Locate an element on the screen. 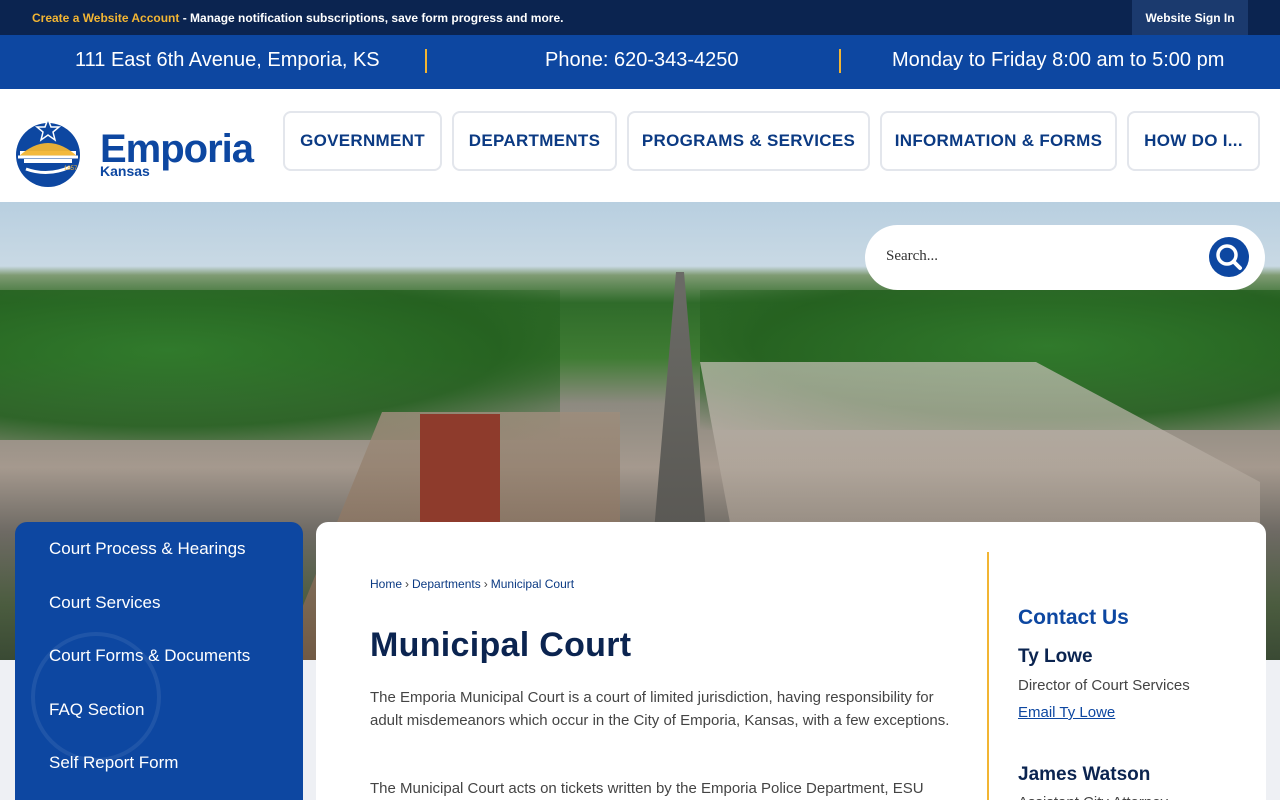 The image size is (1280, 800). breadcrumb-home: Home is located at coordinates (386, 584).